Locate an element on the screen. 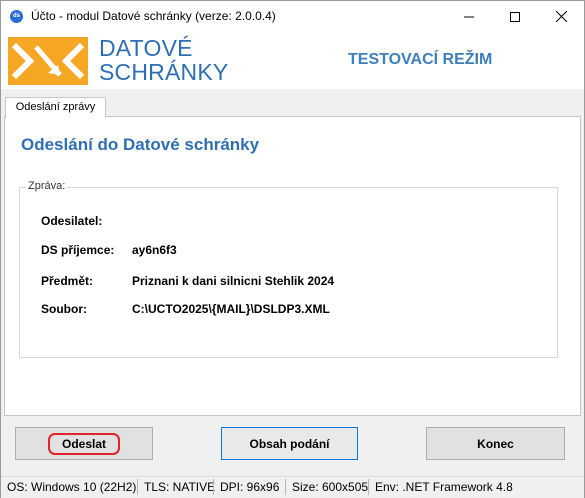  recipient-label: DS příjemce: is located at coordinates (78, 250).